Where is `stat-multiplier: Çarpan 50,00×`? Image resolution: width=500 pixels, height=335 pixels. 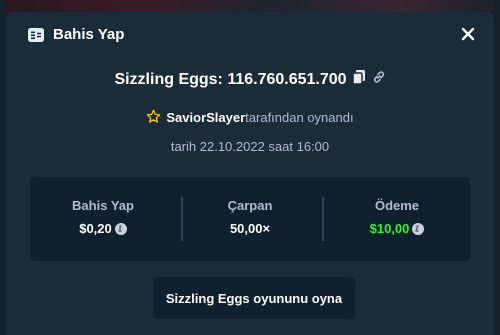
stat-multiplier: Çarpan 50,00× is located at coordinates (250, 219).